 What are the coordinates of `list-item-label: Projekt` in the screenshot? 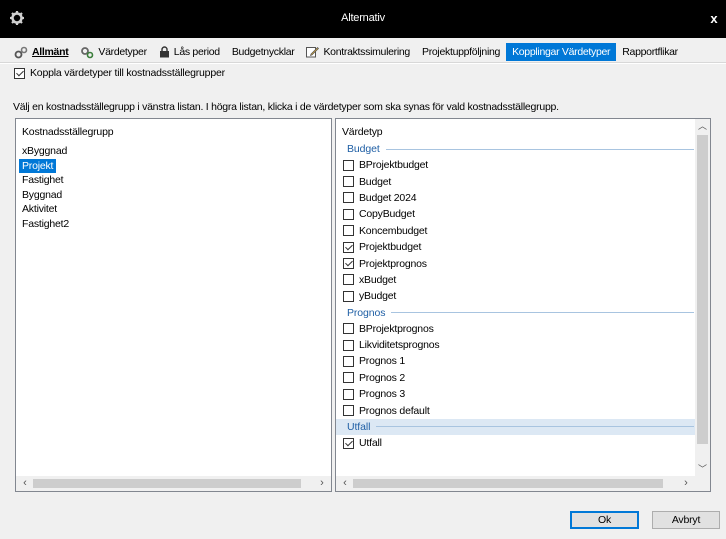 It's located at (38, 165).